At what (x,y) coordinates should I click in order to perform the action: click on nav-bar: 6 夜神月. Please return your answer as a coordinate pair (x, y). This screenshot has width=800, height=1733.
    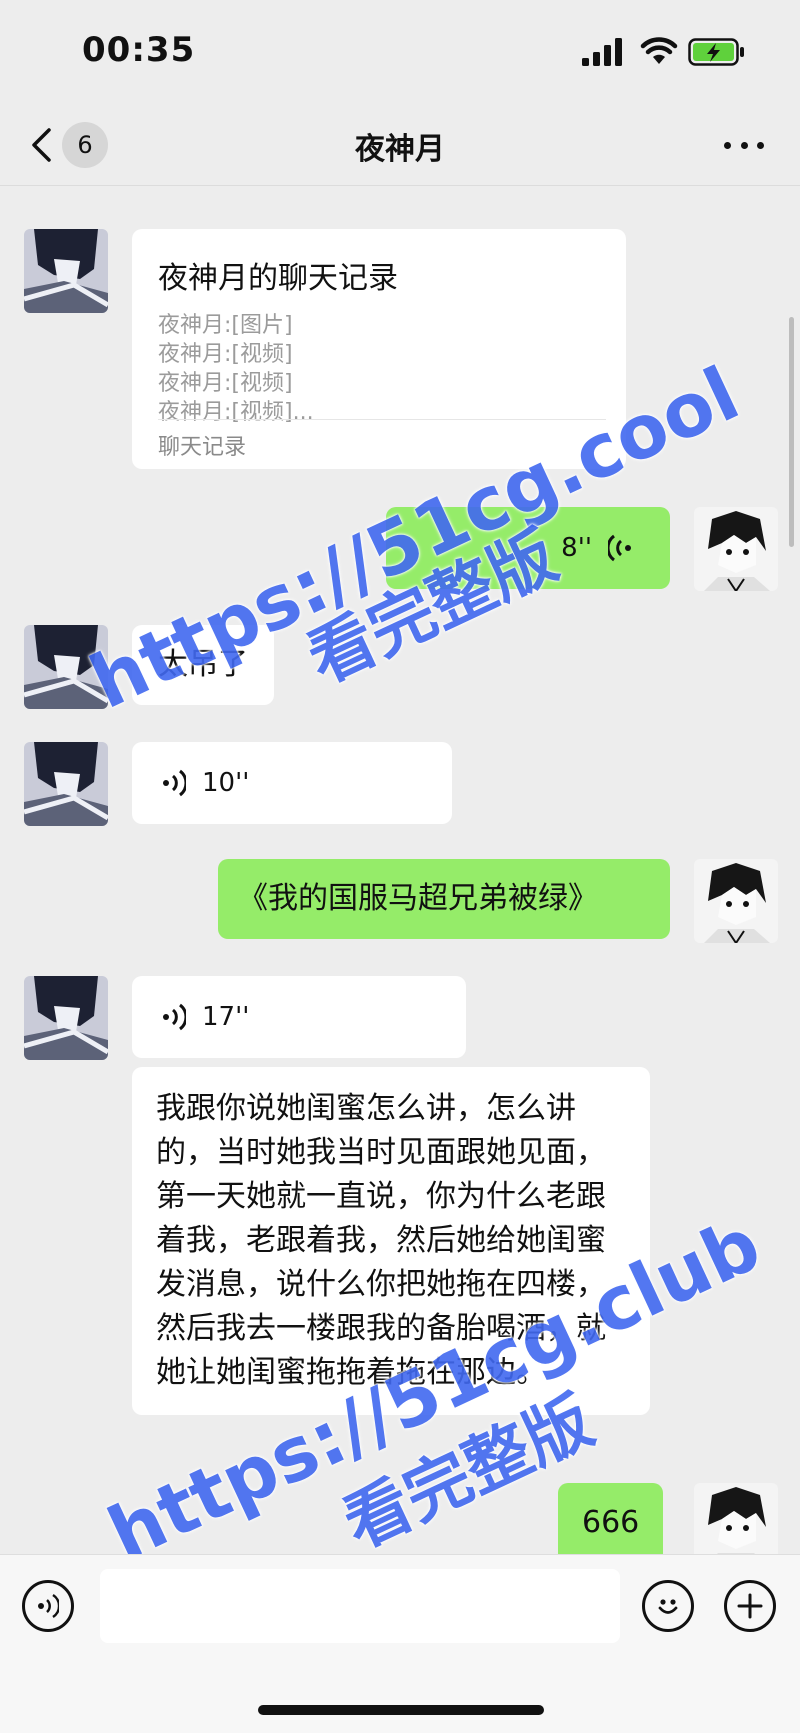
    Looking at the image, I should click on (400, 143).